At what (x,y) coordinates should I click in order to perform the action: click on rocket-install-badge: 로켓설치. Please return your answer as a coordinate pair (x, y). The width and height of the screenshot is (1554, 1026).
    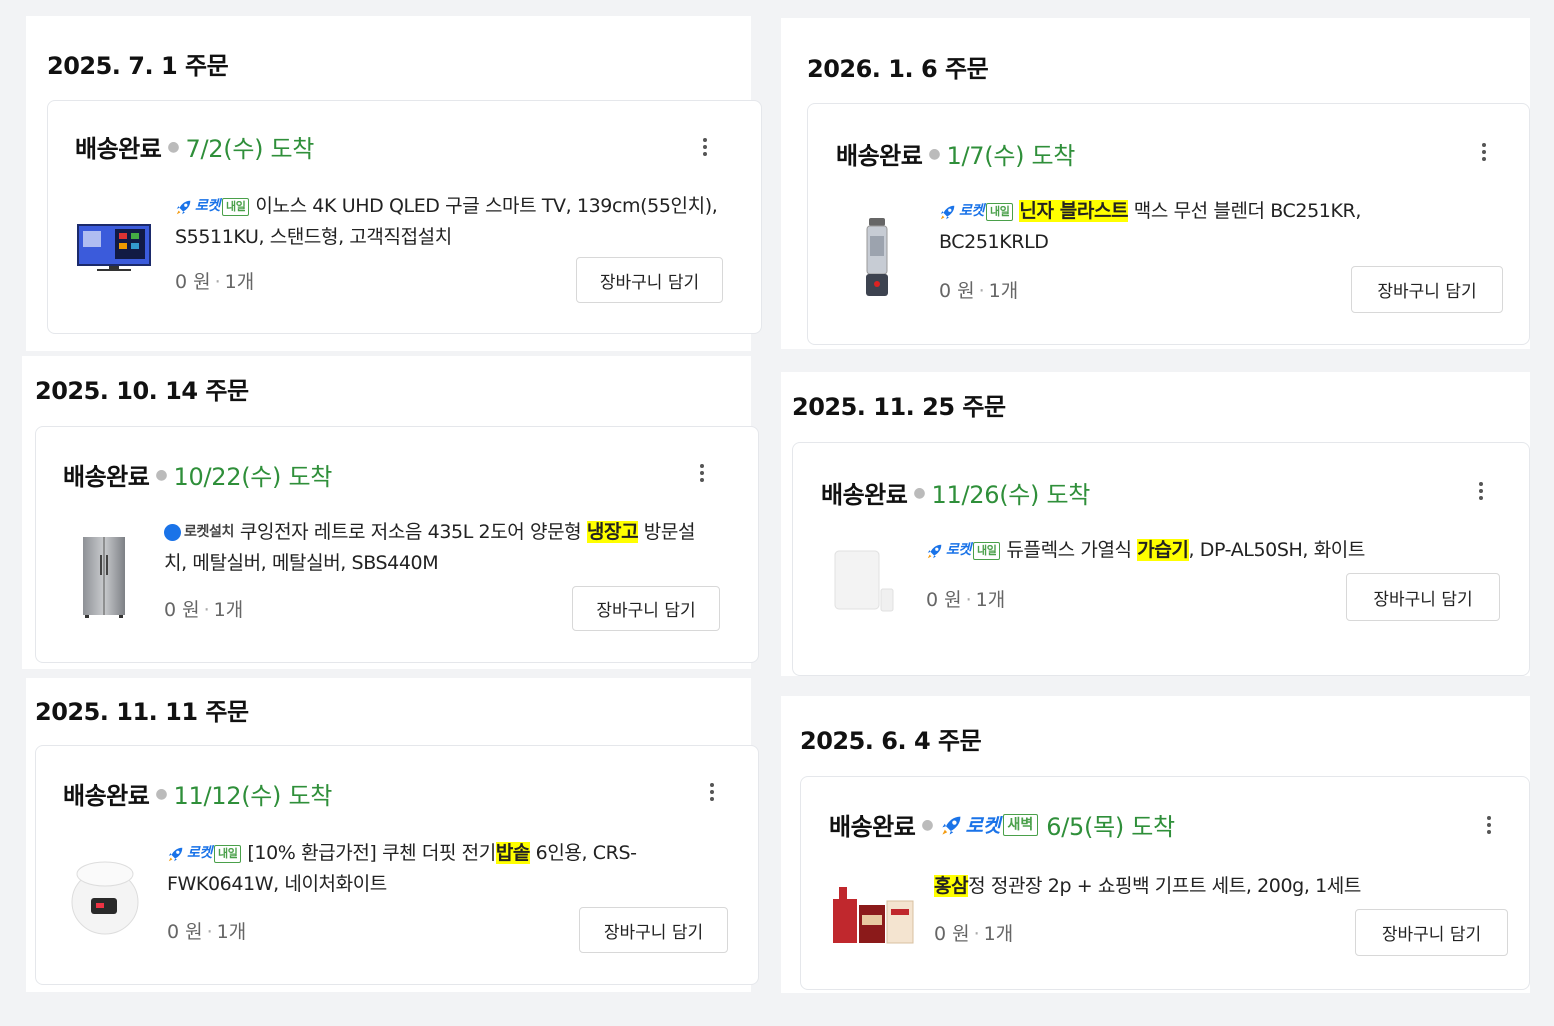
    Looking at the image, I should click on (199, 532).